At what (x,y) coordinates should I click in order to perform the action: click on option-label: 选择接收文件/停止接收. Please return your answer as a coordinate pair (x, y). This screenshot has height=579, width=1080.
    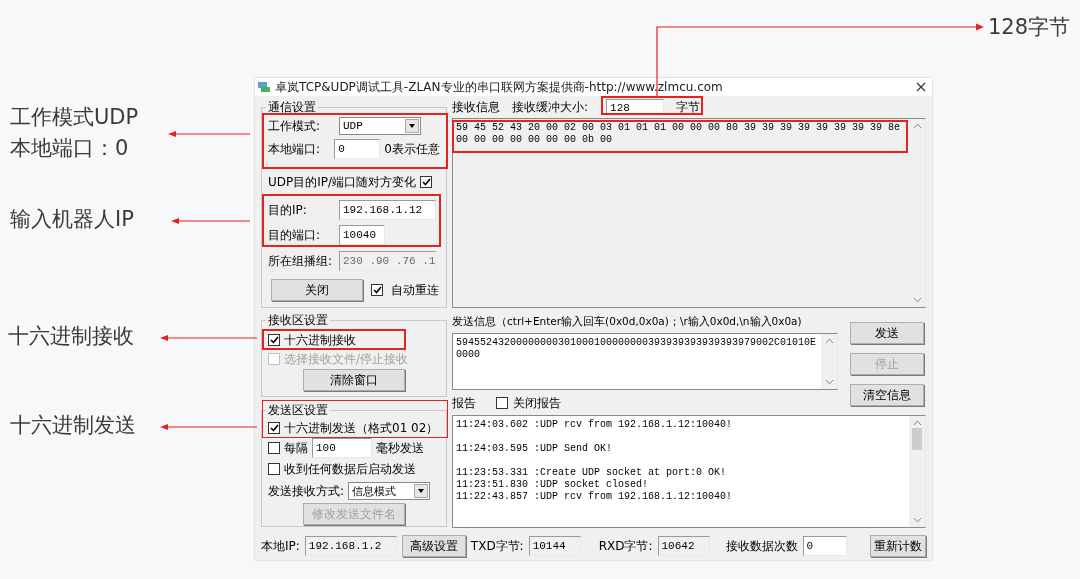
    Looking at the image, I should click on (346, 359).